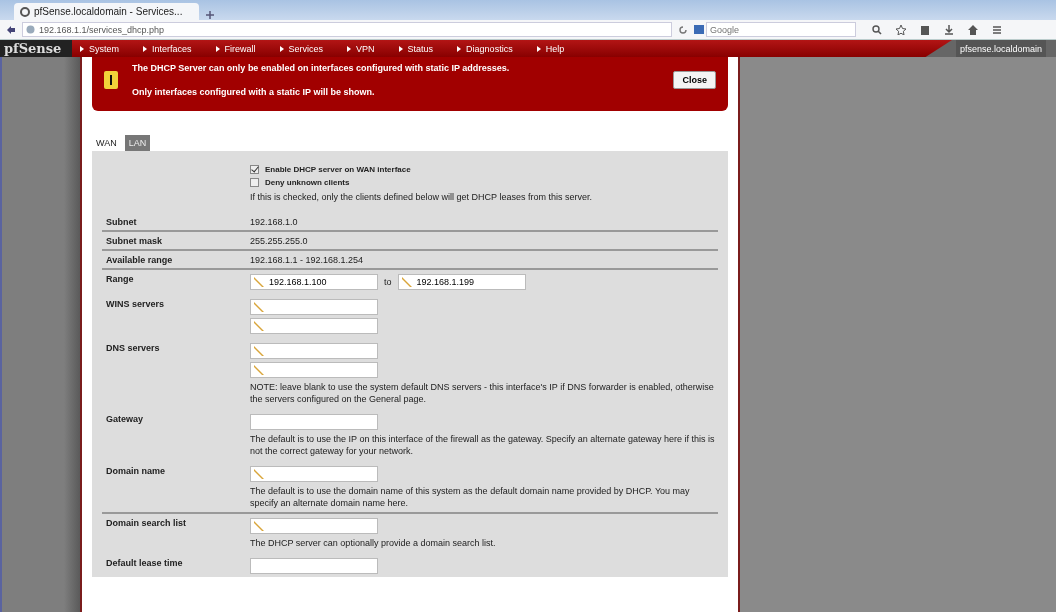 This screenshot has height=612, width=1056. I want to click on logo: pfSense, so click(36, 48).